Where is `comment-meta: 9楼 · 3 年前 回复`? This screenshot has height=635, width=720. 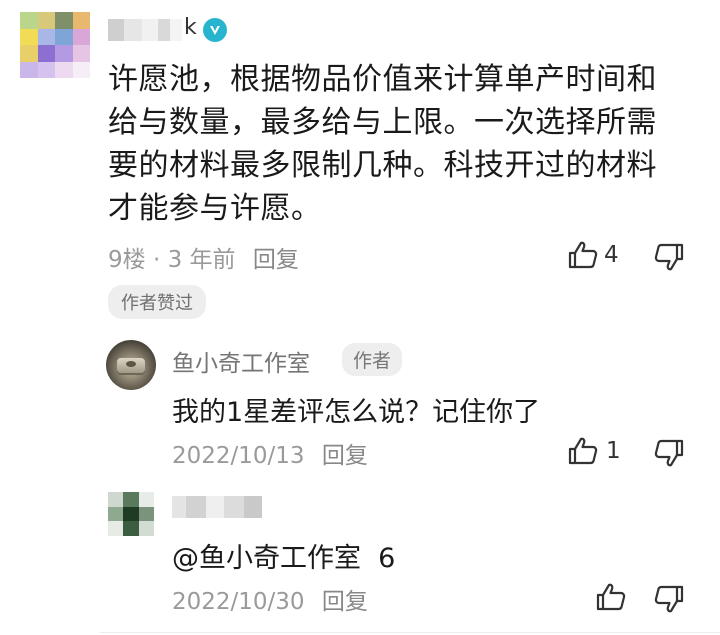 comment-meta: 9楼 · 3 年前 回复 is located at coordinates (203, 257).